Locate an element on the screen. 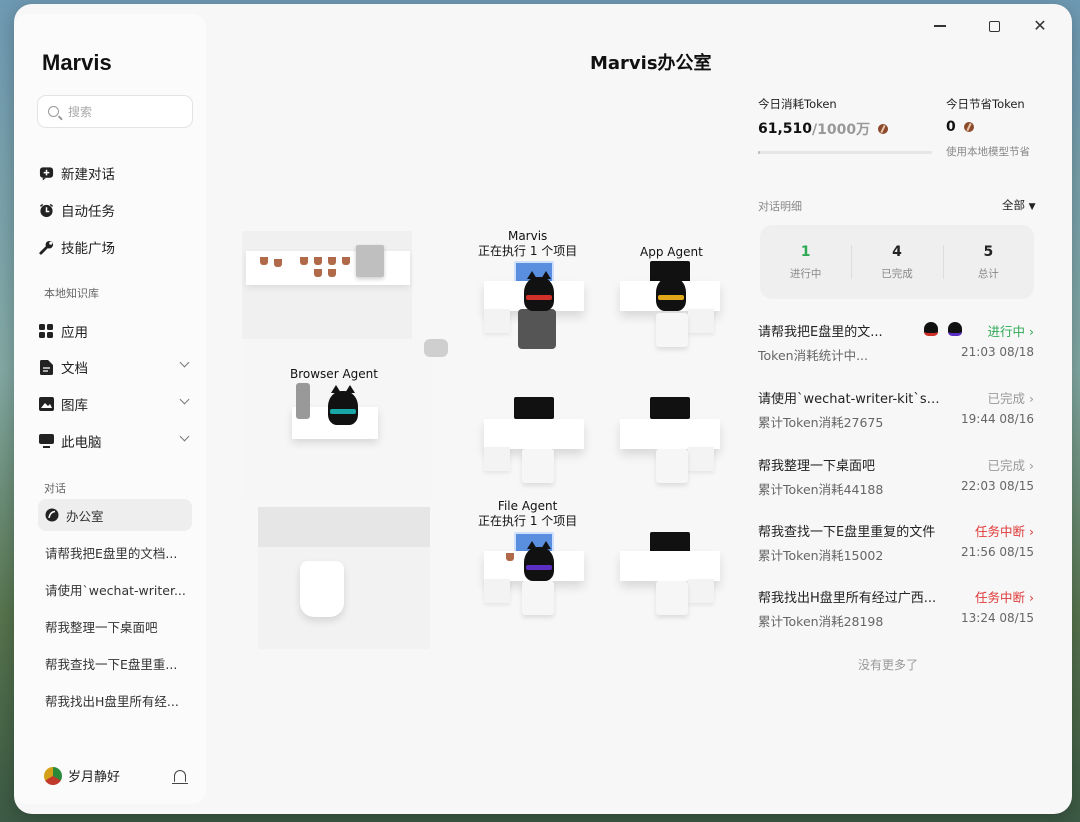  brand-title: Marvis is located at coordinates (77, 62).